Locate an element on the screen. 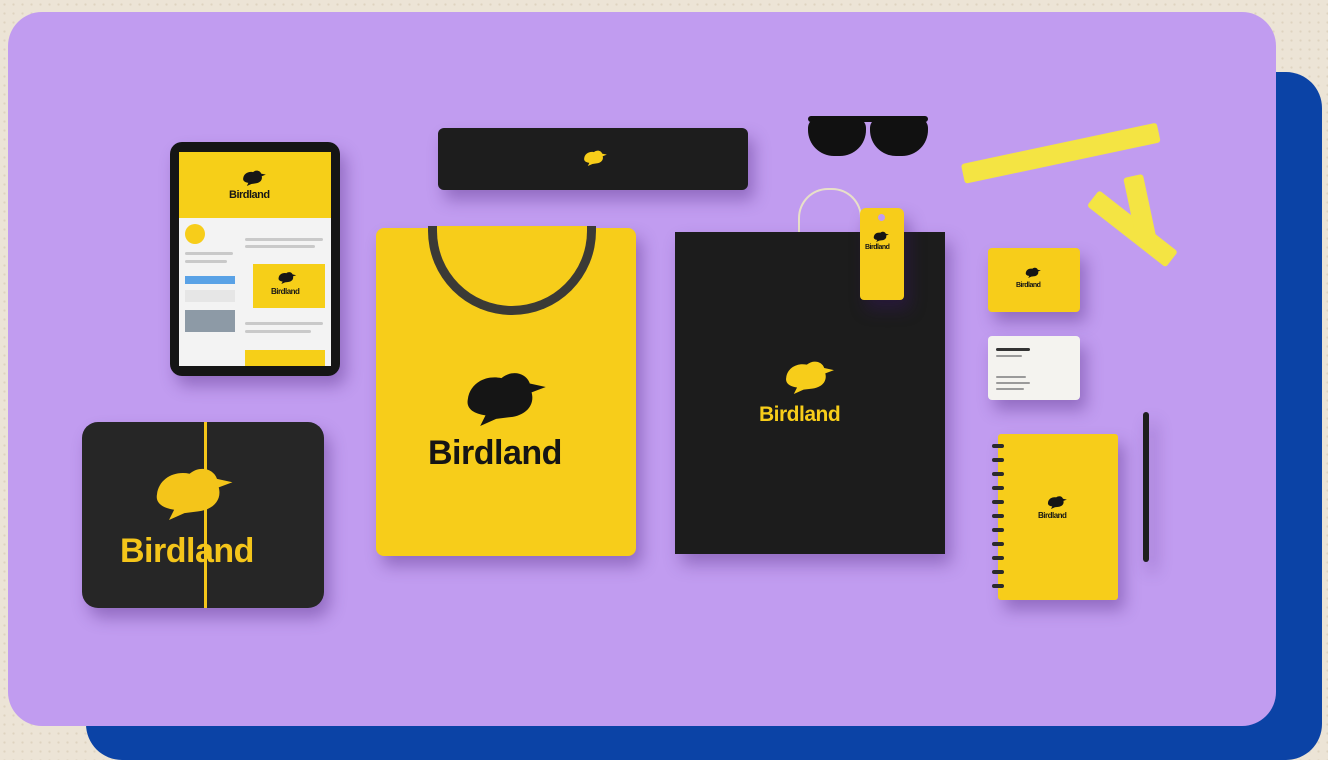 This screenshot has width=1328, height=760. placeholder-bar is located at coordinates (210, 280).